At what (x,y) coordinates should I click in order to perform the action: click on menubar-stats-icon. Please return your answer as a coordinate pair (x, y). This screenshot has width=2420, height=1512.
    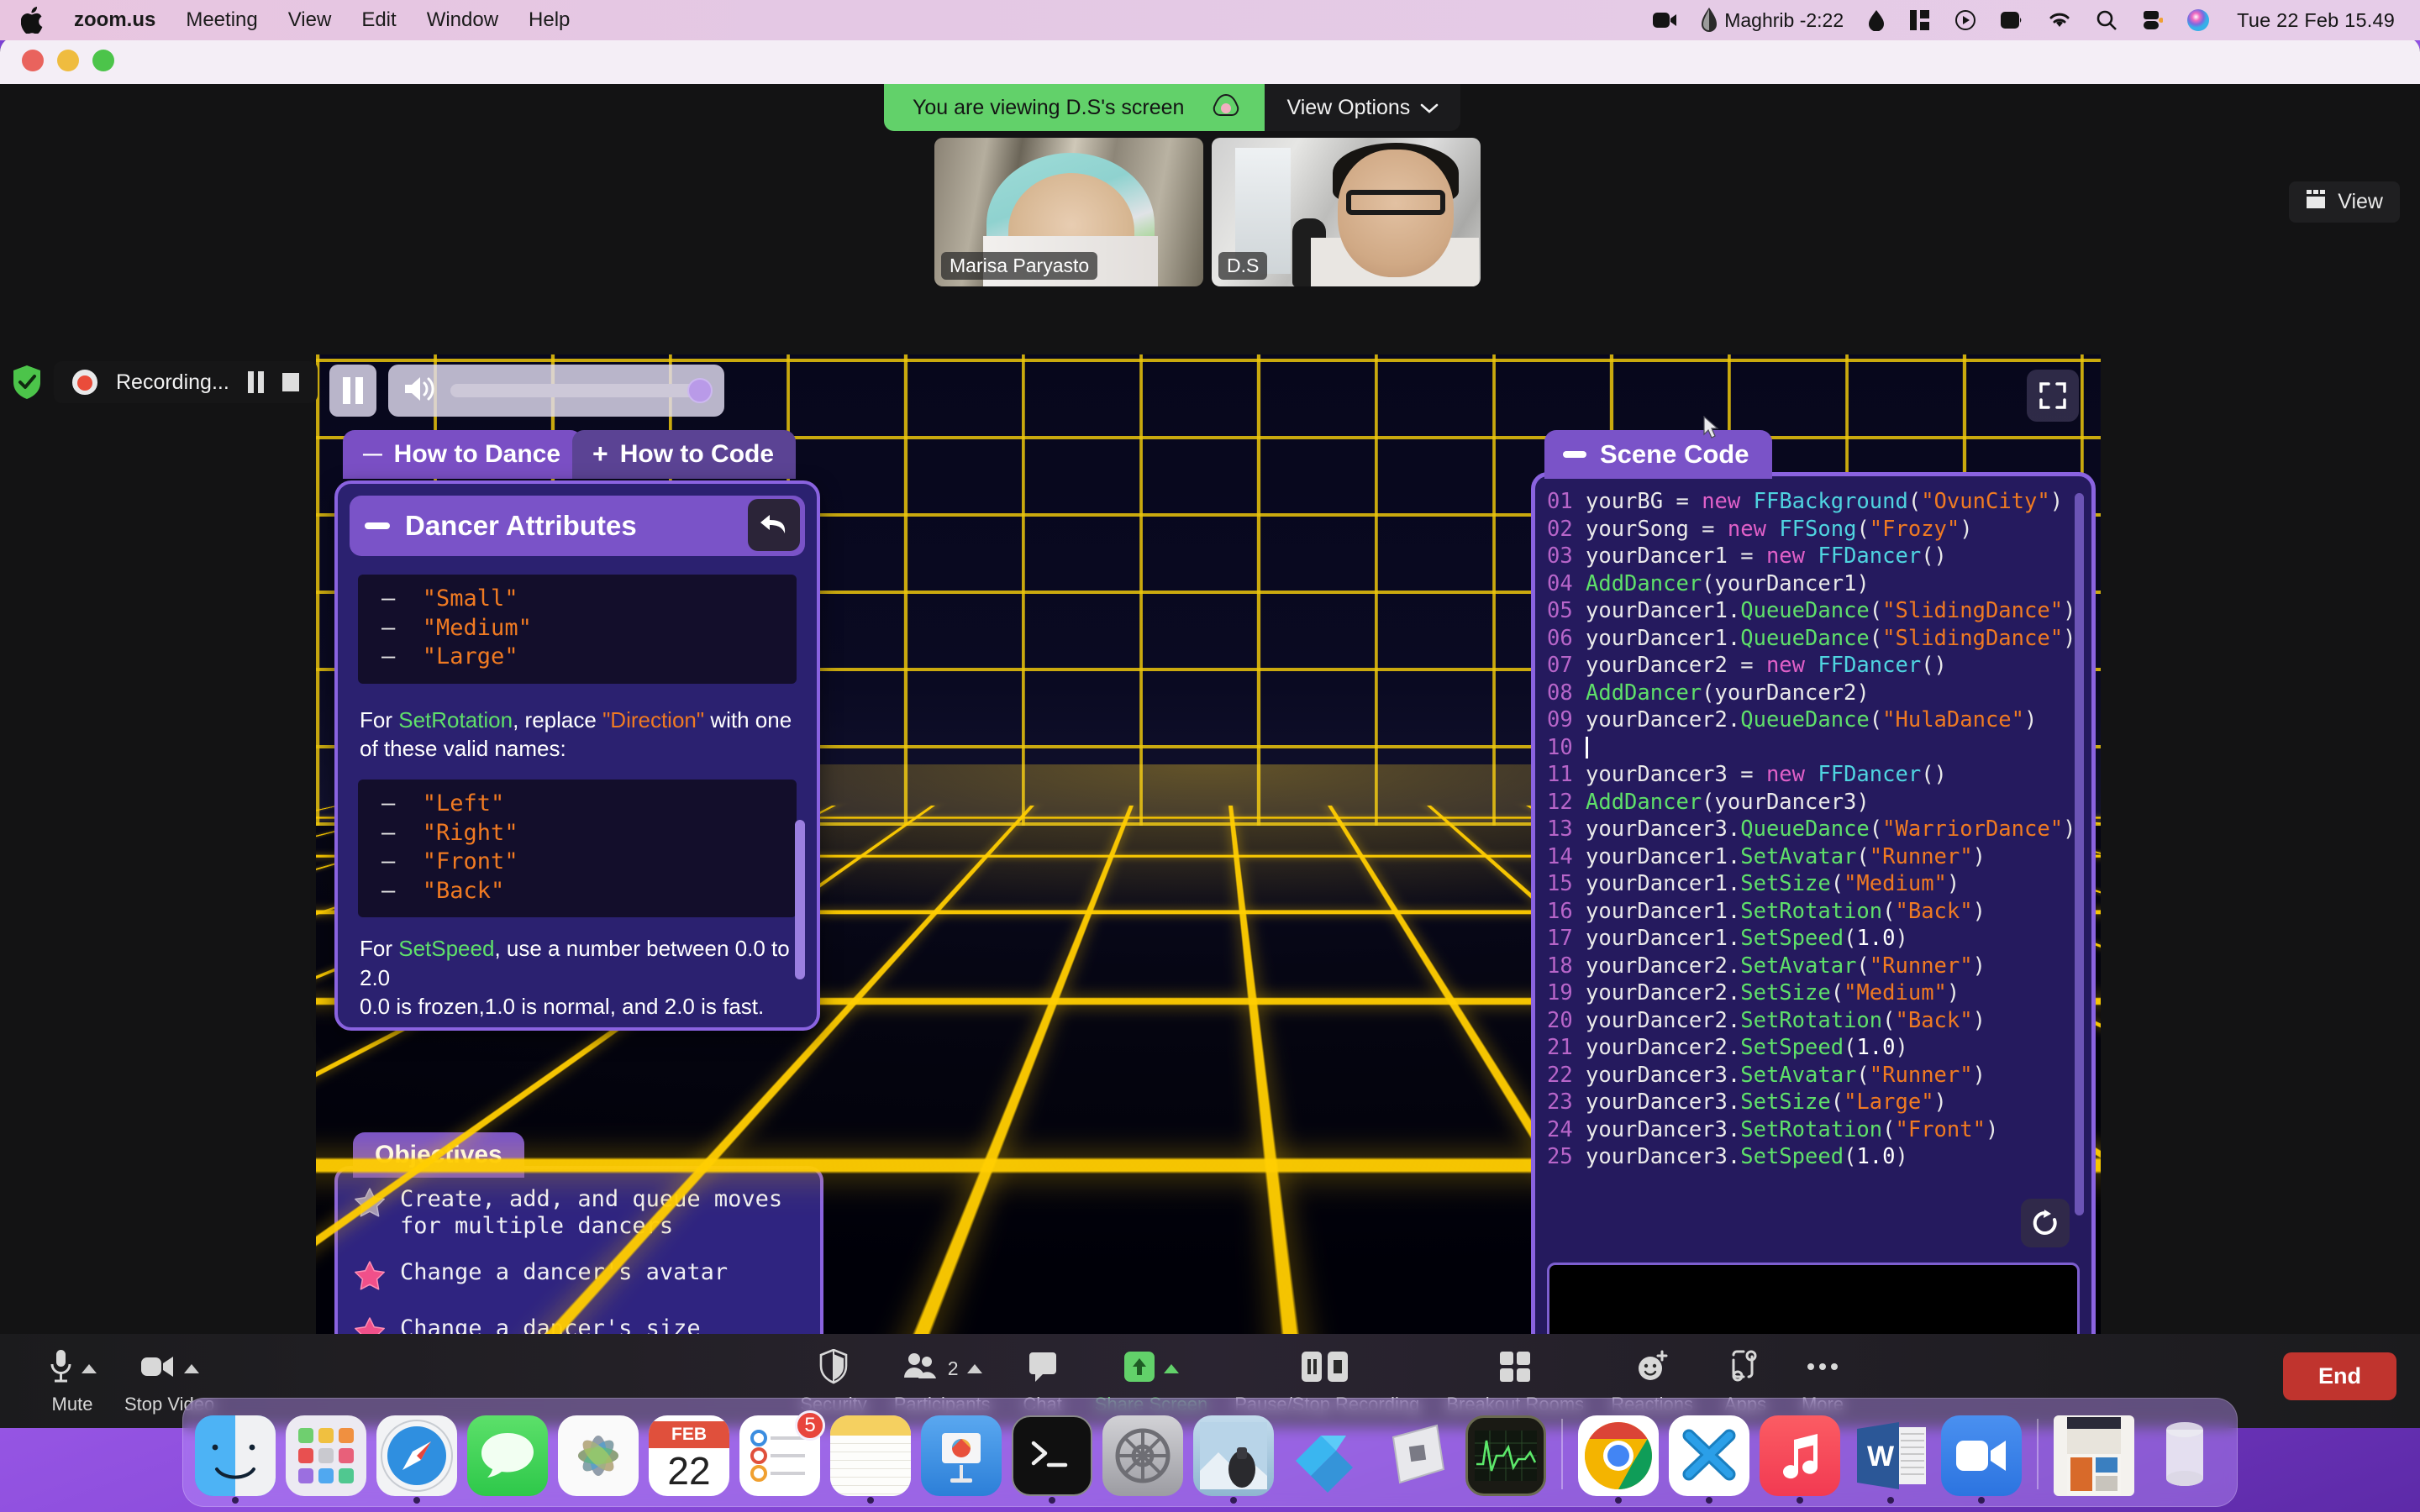
    Looking at the image, I should click on (1920, 20).